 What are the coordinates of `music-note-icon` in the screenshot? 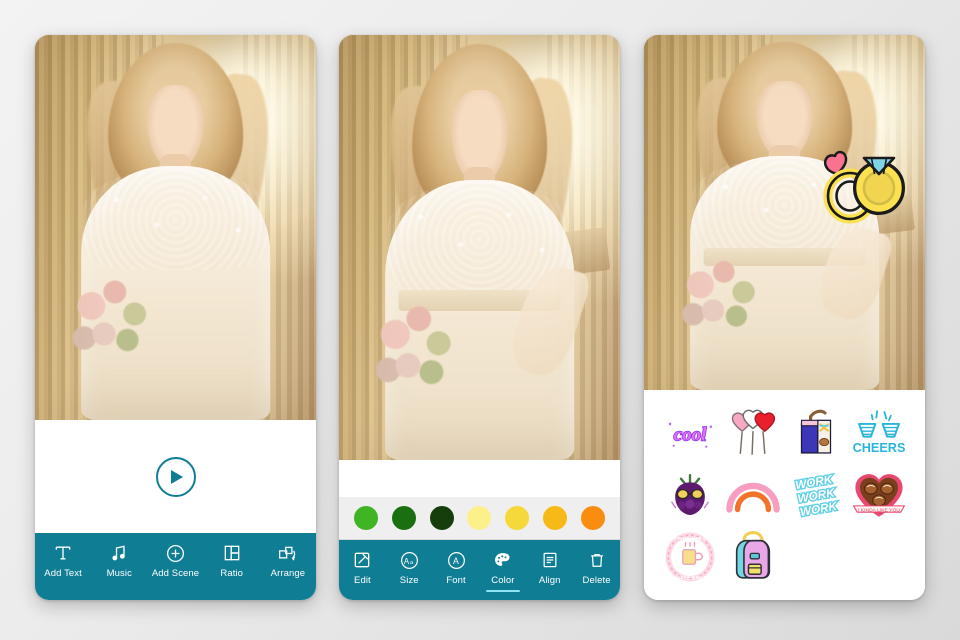 It's located at (119, 553).